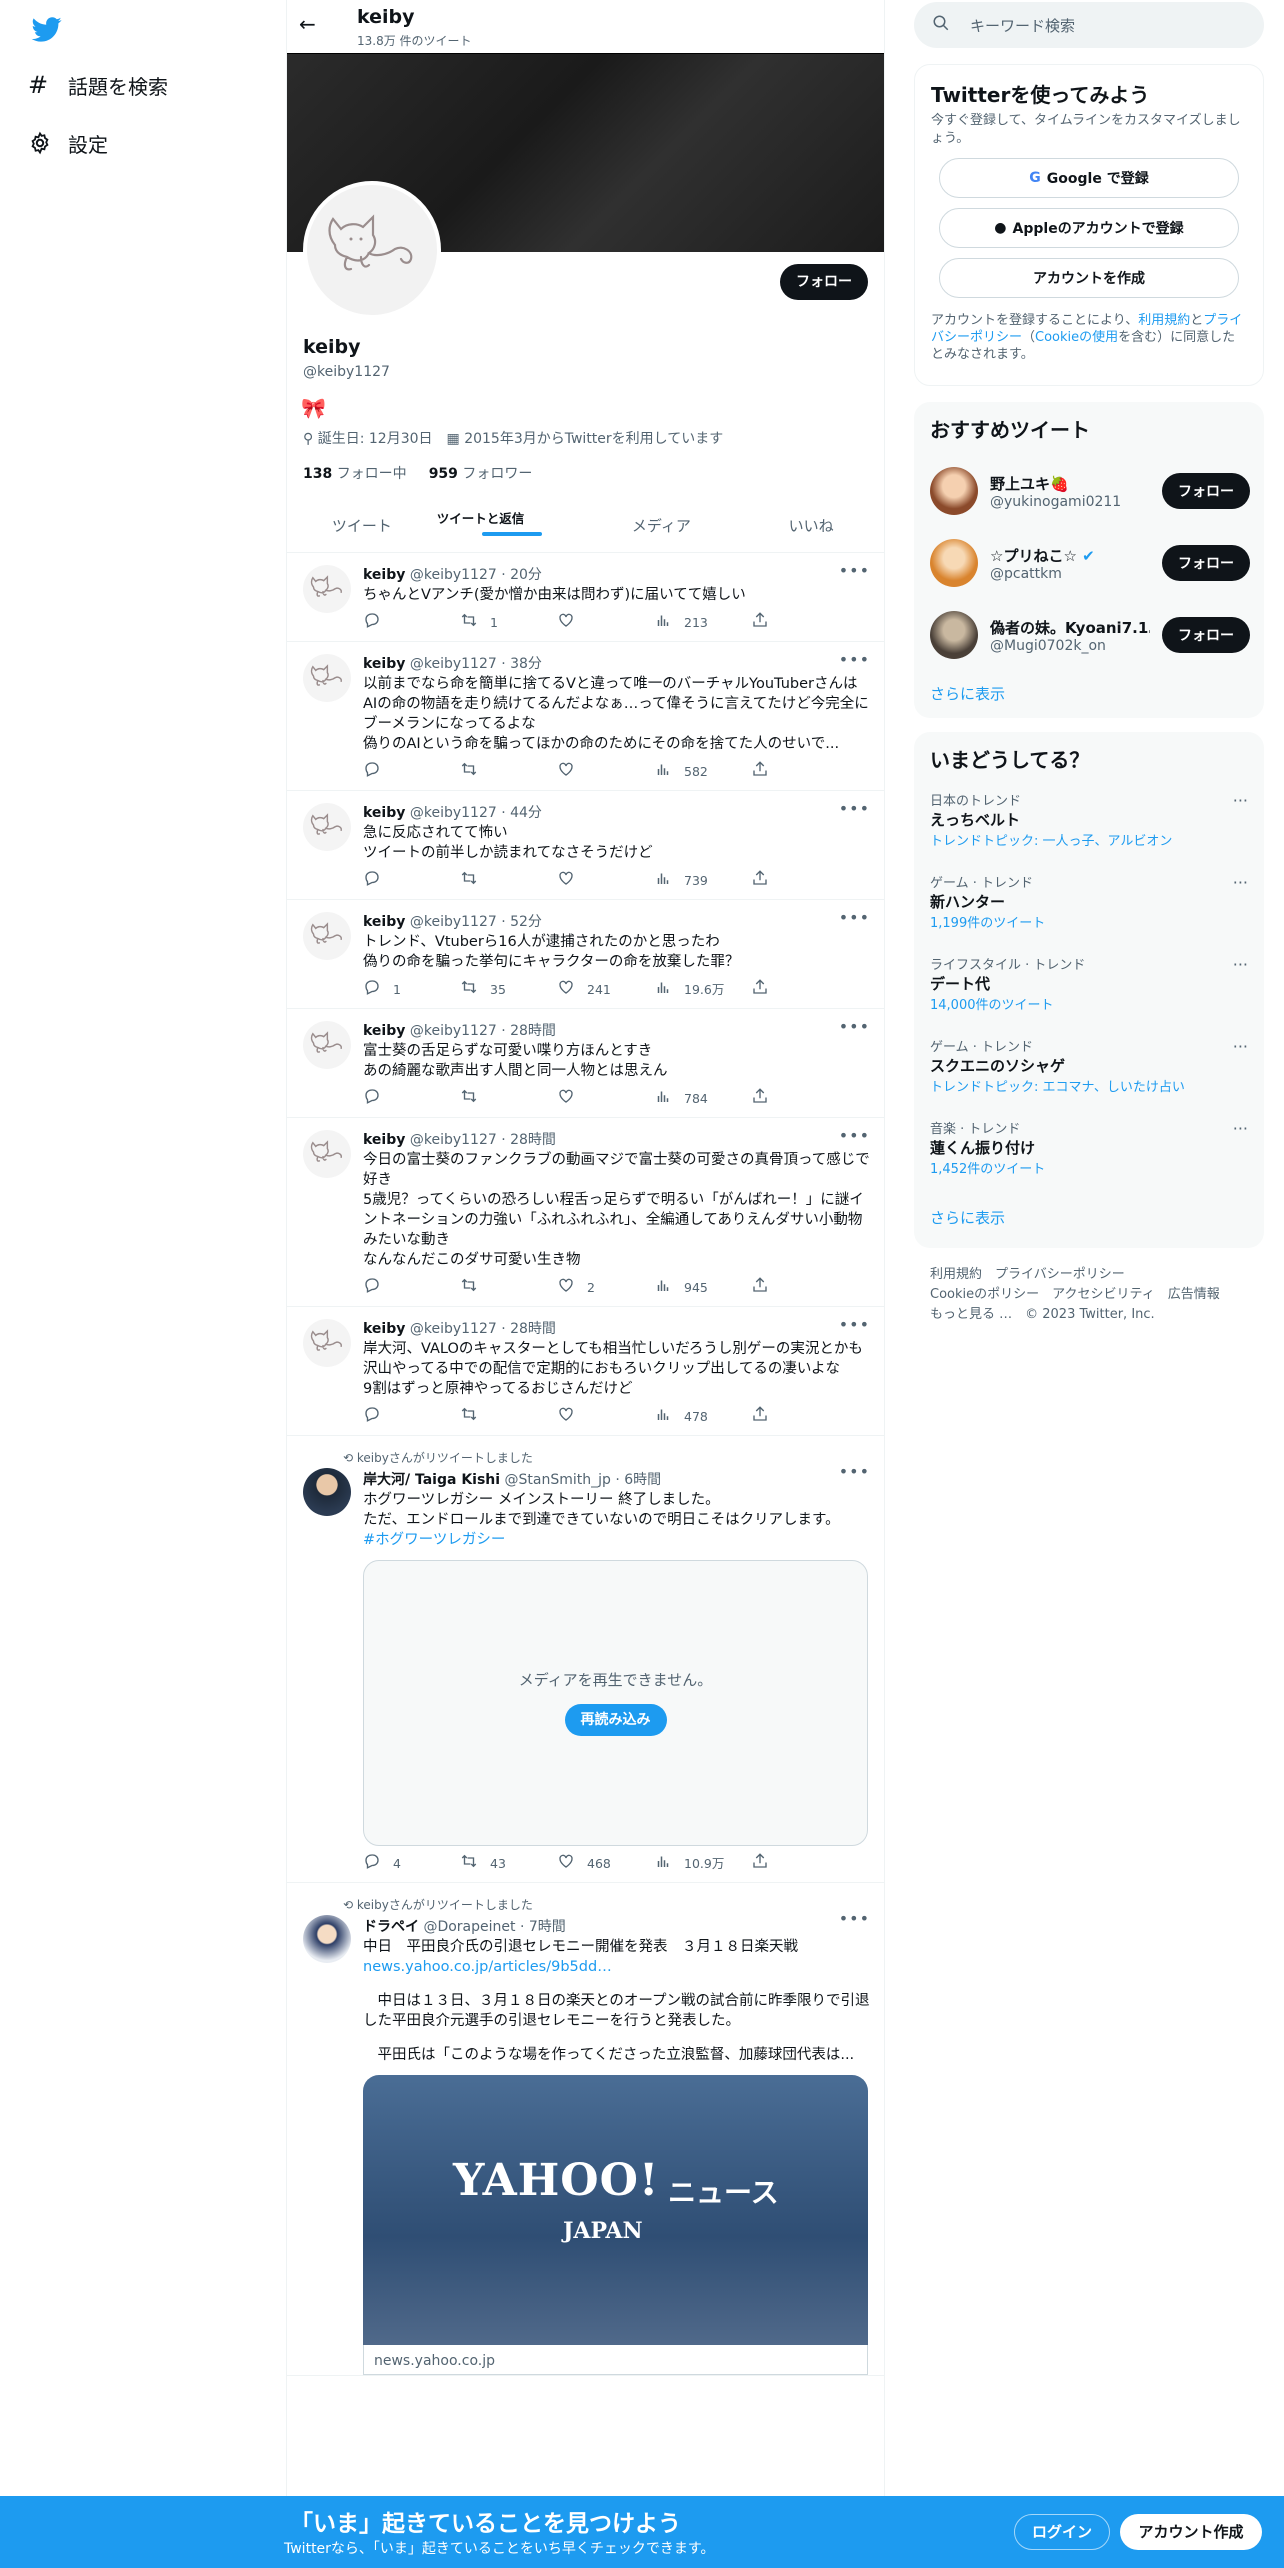 The width and height of the screenshot is (1284, 2568). What do you see at coordinates (605, 1864) in the screenshot?
I see `like-button: 468` at bounding box center [605, 1864].